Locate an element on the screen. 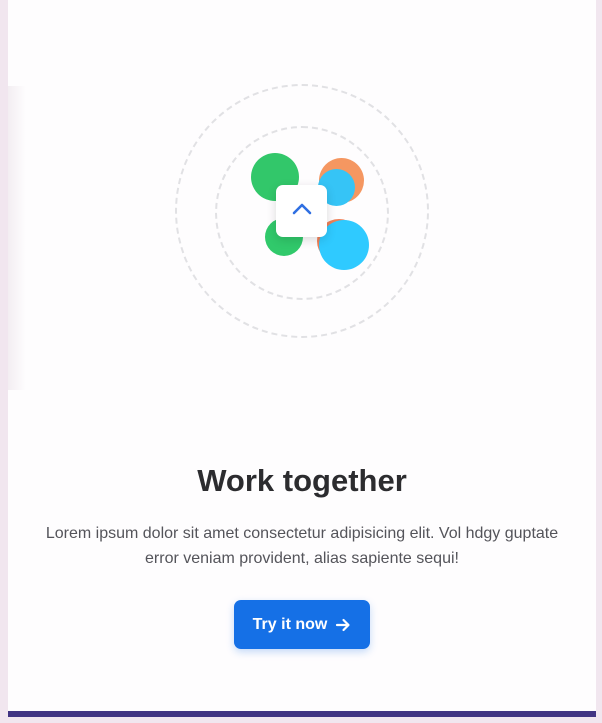 The image size is (602, 723). cta-label: Try it now is located at coordinates (290, 624).